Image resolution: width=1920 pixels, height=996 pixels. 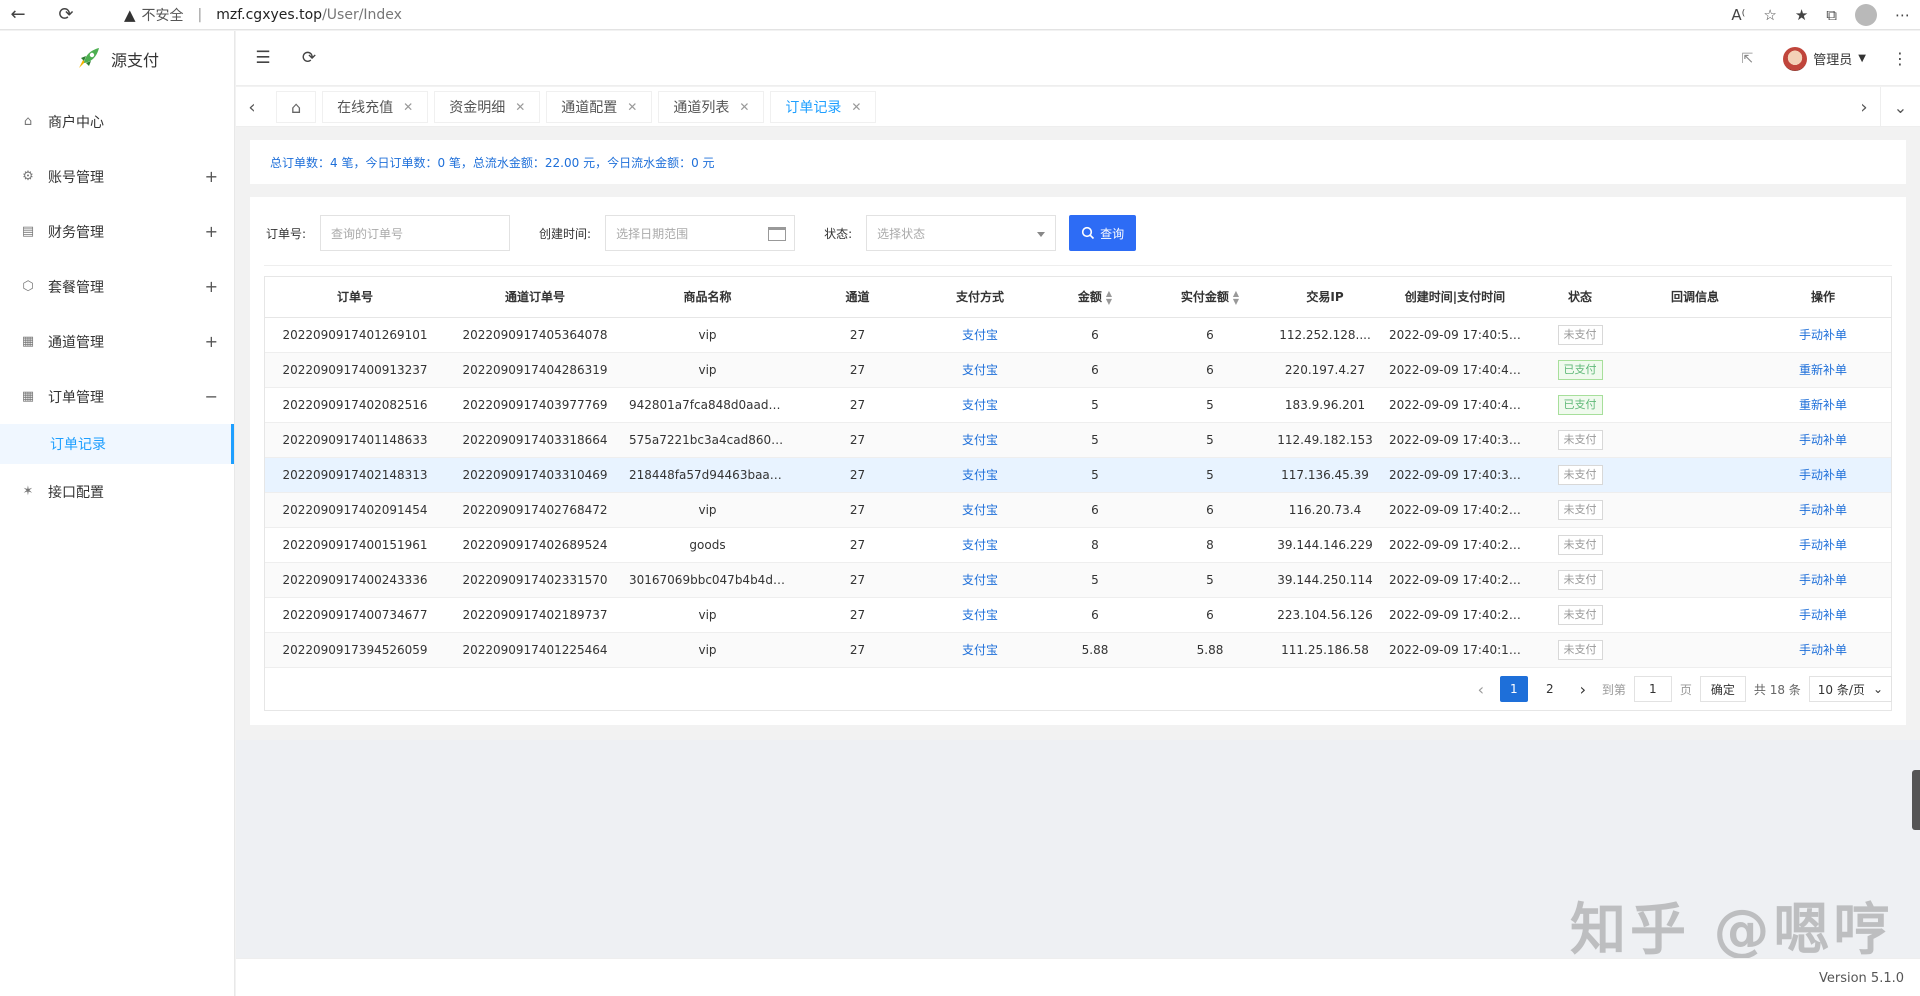 I want to click on sidebar-item-channel: ▦ 通道管理 +, so click(x=117, y=341).